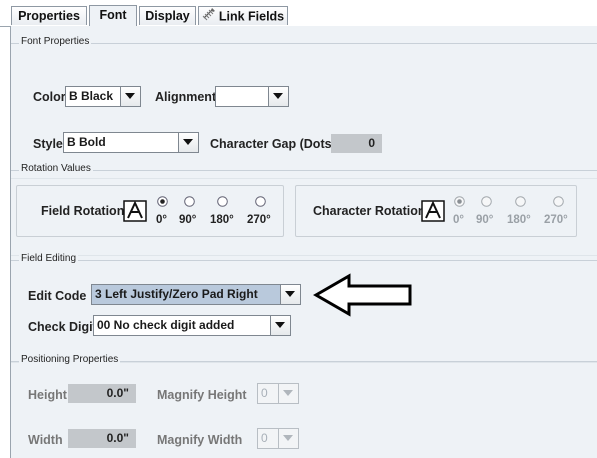 The width and height of the screenshot is (597, 458). Describe the element at coordinates (86, 142) in the screenshot. I see `style-value: B Bold` at that location.